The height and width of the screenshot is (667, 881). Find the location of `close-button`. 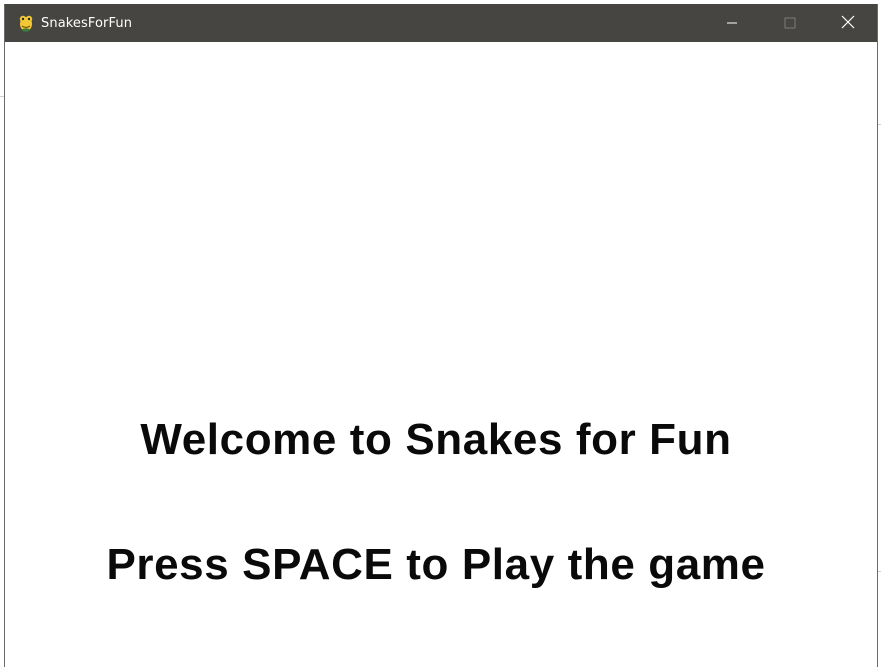

close-button is located at coordinates (848, 23).